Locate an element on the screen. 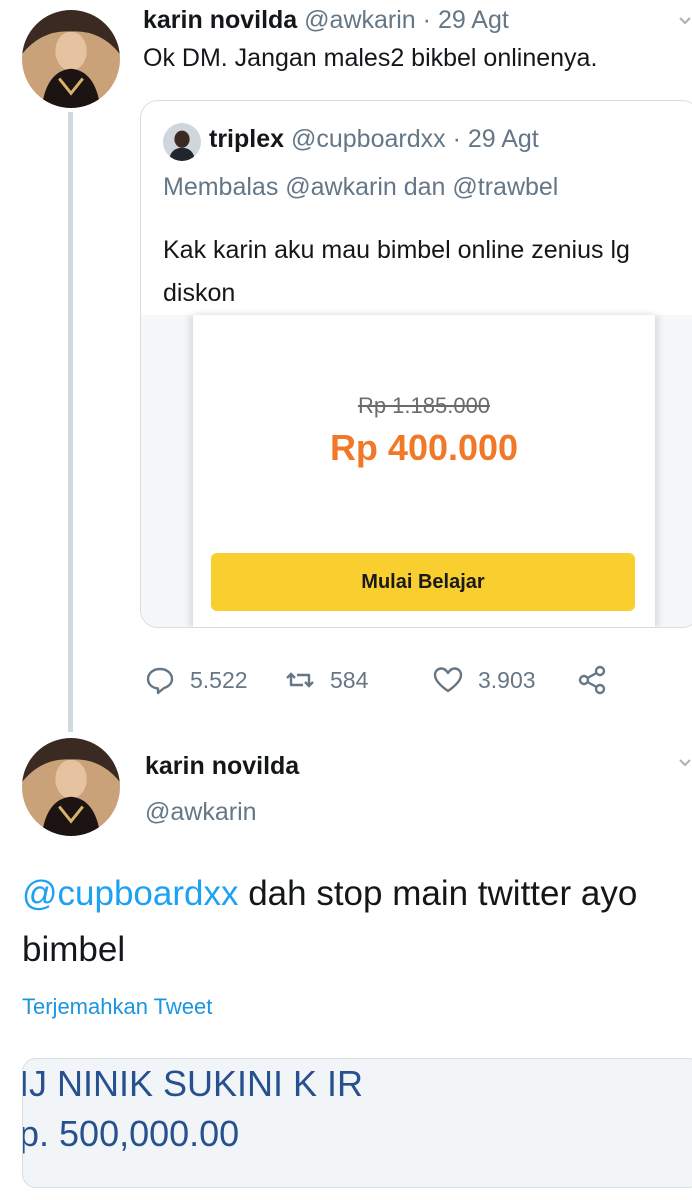 Image resolution: width=692 pixels, height=1200 pixels. tweet2-author-handle: @awkarin is located at coordinates (201, 812).